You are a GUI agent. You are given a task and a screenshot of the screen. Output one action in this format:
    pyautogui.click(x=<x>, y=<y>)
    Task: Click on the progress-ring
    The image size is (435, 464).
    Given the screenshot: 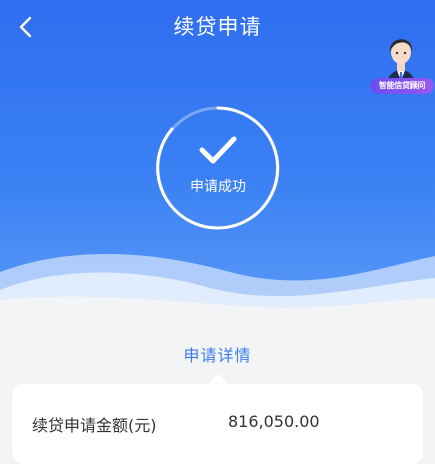 What is the action you would take?
    pyautogui.click(x=218, y=168)
    